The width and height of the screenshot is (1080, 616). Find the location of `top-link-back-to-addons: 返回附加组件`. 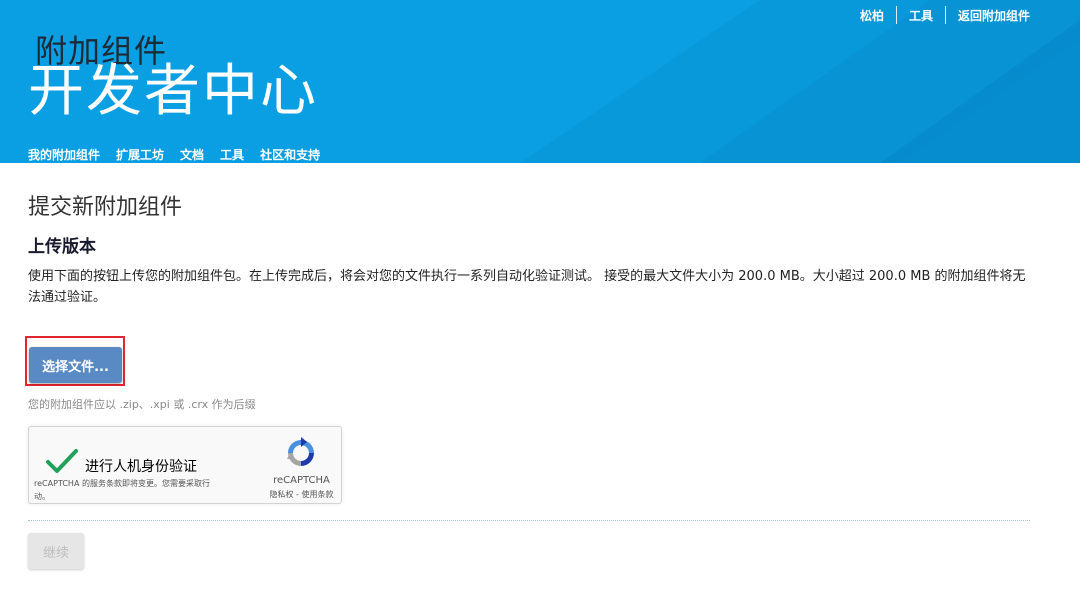

top-link-back-to-addons: 返回附加组件 is located at coordinates (988, 15).